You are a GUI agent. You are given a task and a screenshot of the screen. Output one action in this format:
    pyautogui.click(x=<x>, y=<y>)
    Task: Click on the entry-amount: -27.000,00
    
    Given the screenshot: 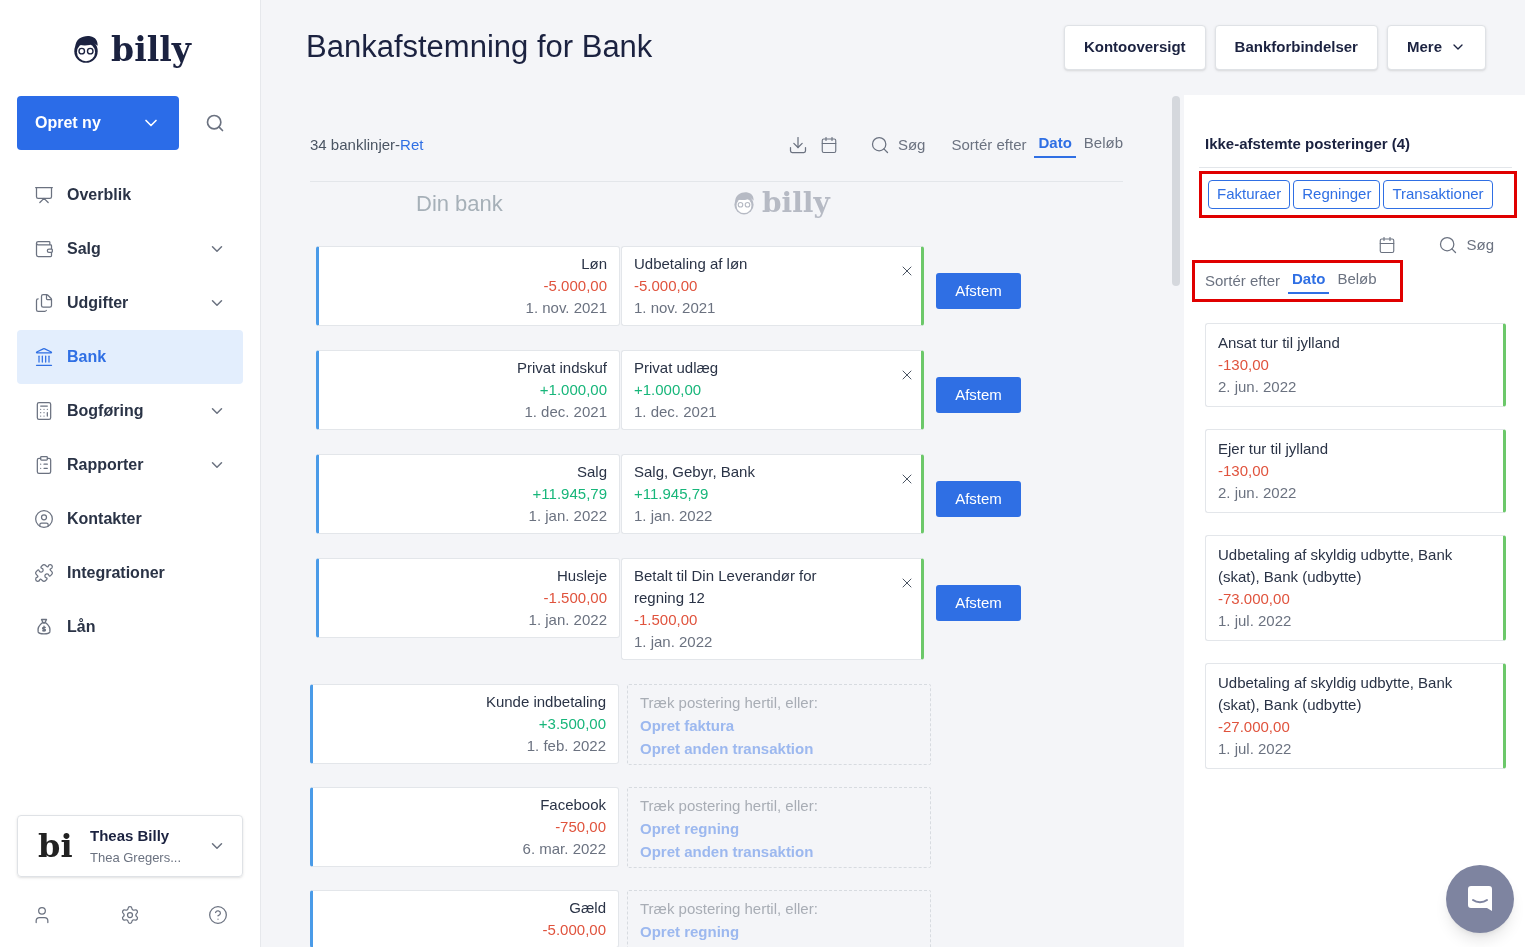 What is the action you would take?
    pyautogui.click(x=1254, y=727)
    